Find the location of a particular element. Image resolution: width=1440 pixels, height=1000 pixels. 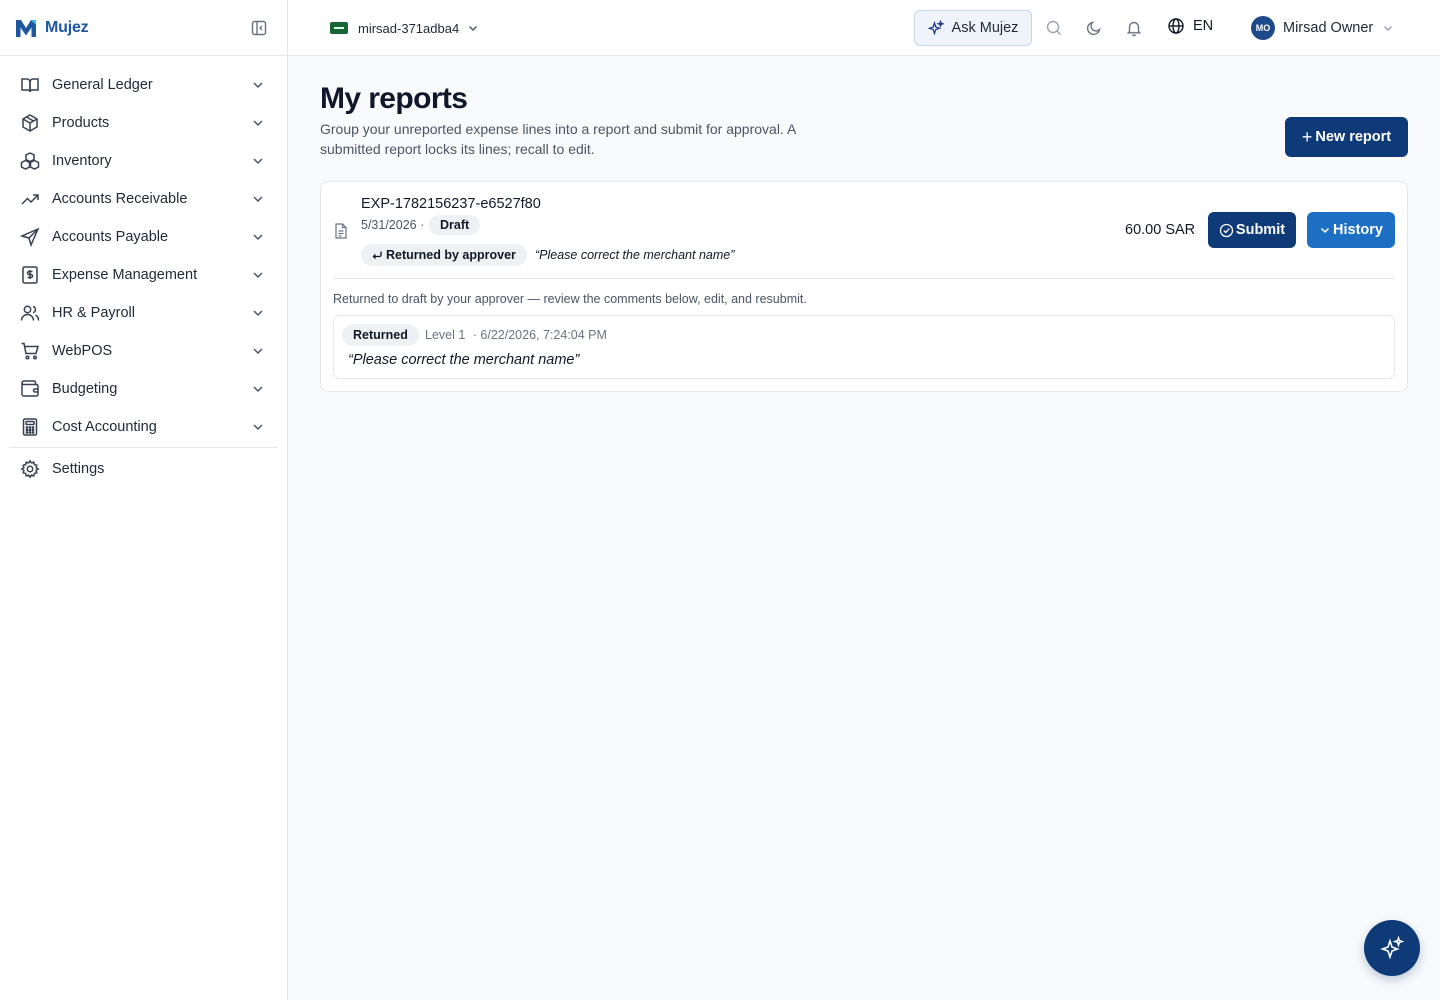

report-id: EXP-1782156237-e6527f80 is located at coordinates (451, 204).